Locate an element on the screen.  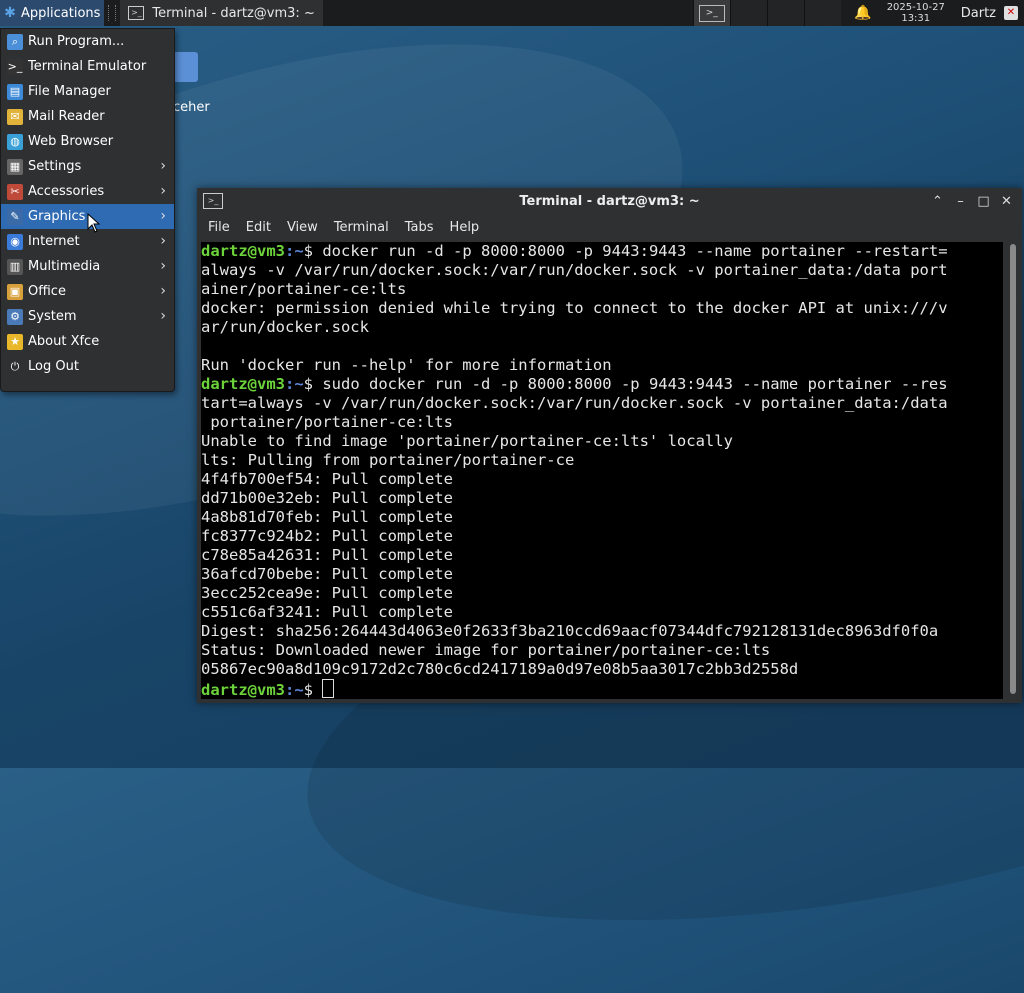
notification-bell-icon: 🔔 is located at coordinates (863, 13).